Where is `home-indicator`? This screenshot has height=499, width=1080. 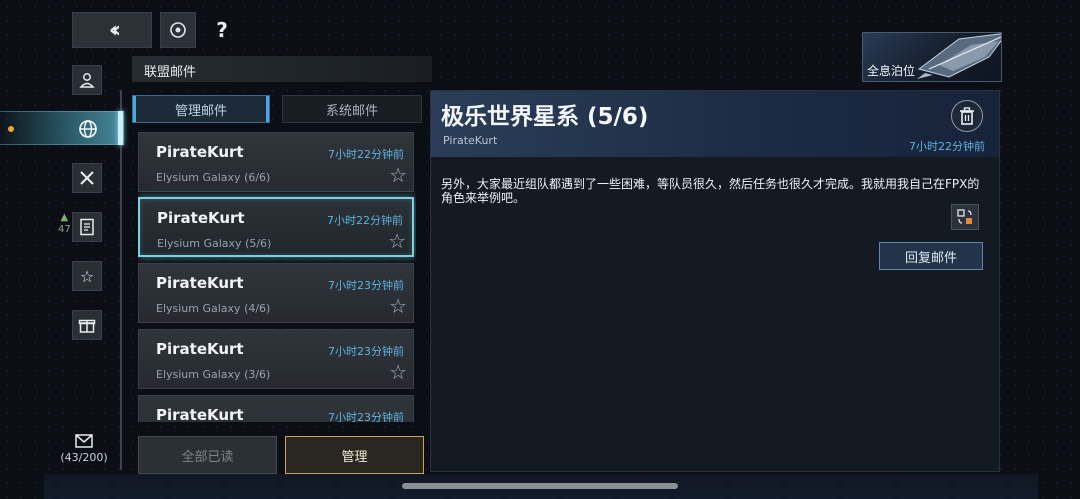 home-indicator is located at coordinates (540, 486).